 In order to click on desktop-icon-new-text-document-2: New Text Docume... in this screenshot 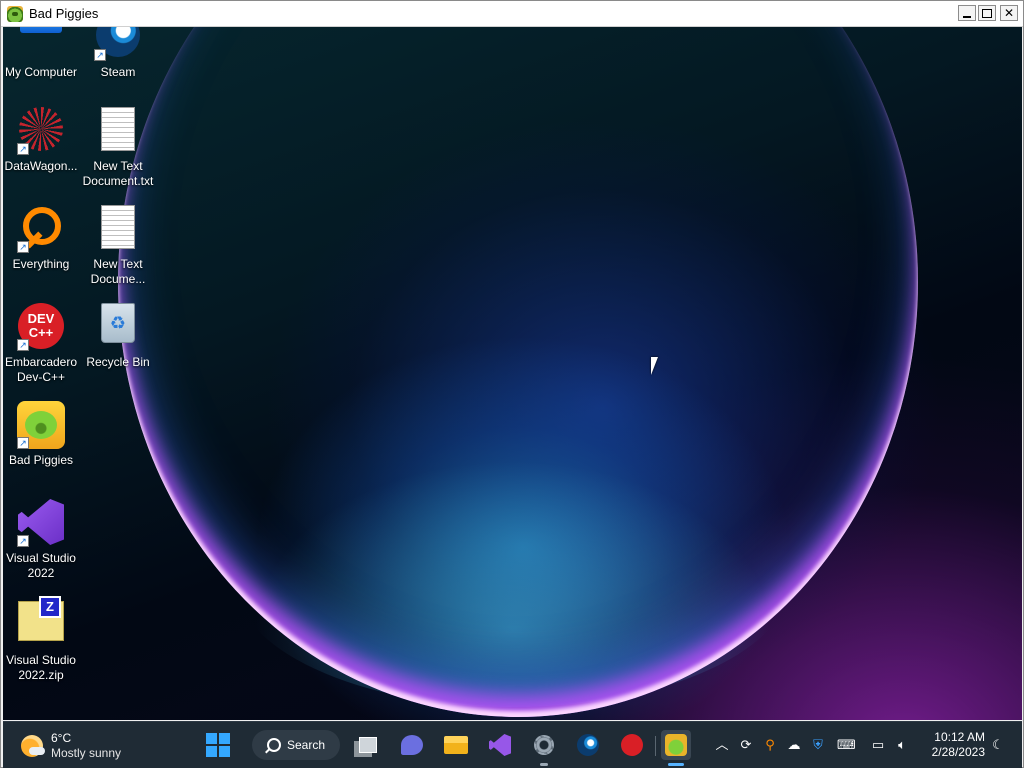, I will do `click(118, 246)`.